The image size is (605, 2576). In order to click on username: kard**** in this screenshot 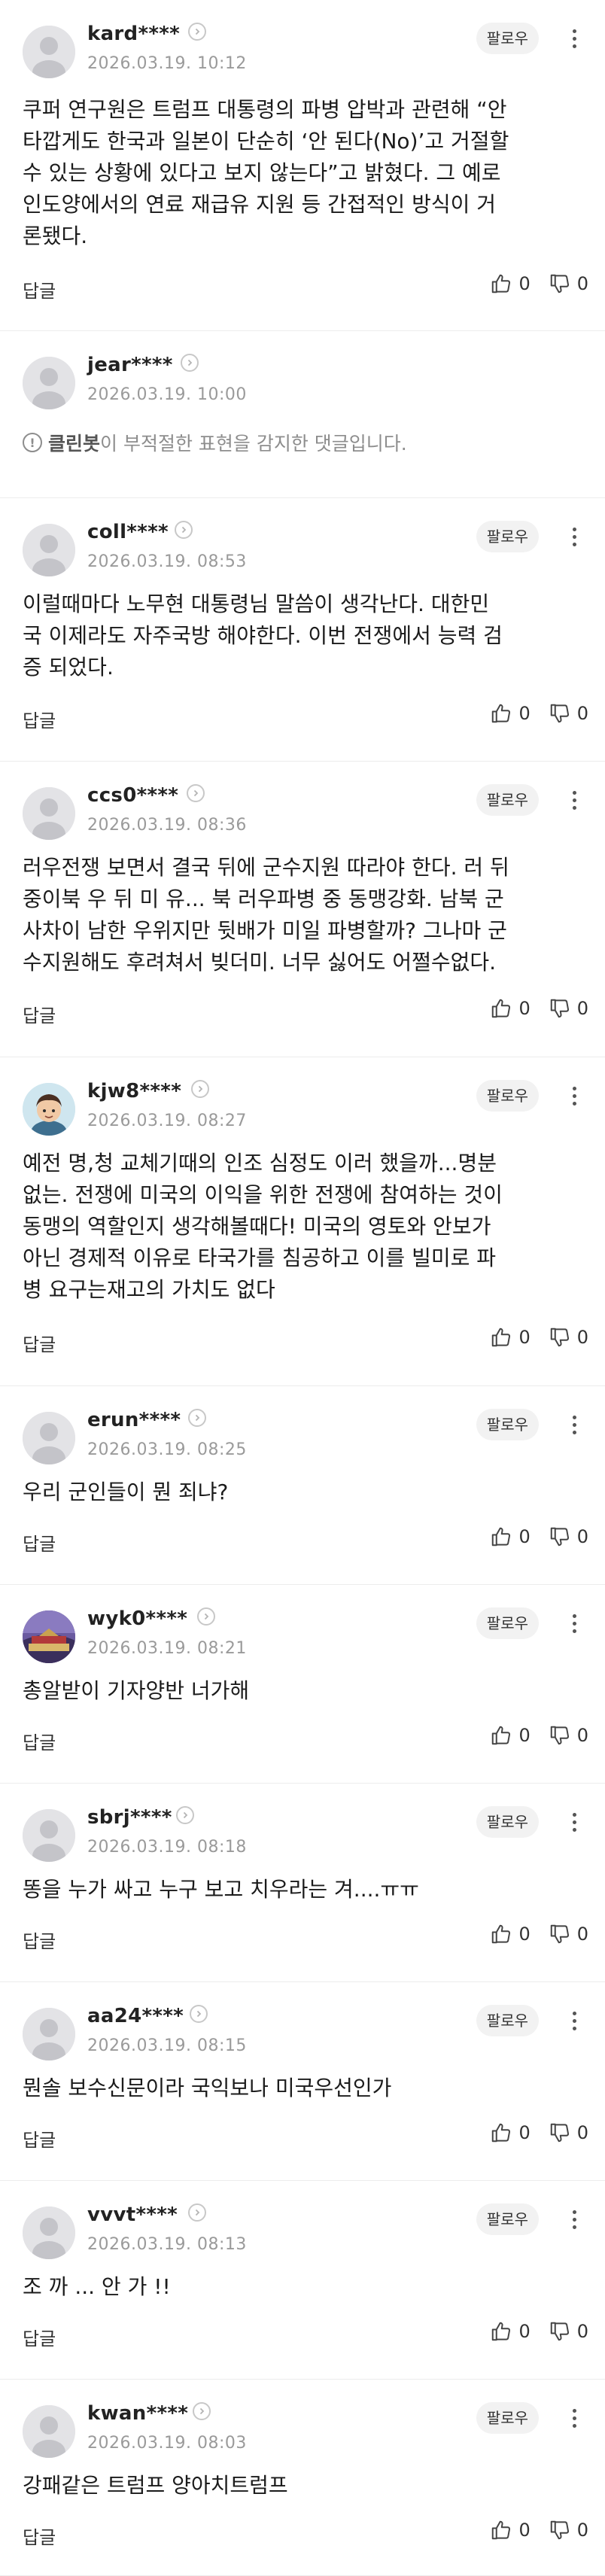, I will do `click(134, 34)`.